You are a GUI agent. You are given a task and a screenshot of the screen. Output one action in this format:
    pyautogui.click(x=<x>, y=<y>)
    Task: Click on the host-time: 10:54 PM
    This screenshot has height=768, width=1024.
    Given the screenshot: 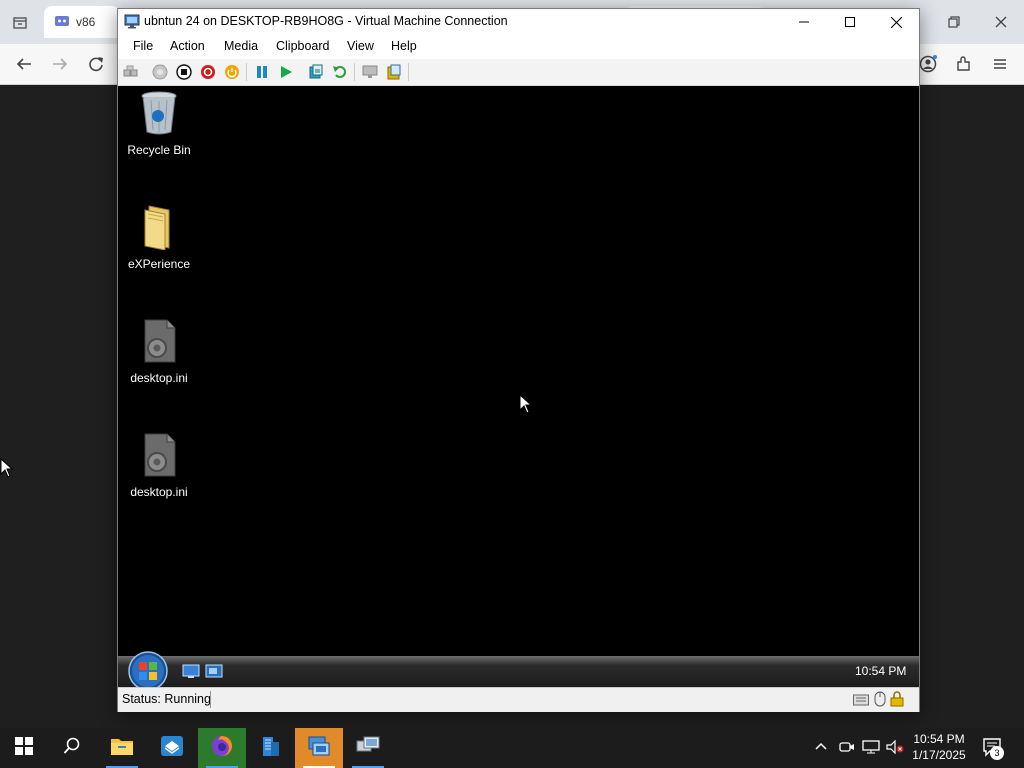 What is the action you would take?
    pyautogui.click(x=939, y=739)
    